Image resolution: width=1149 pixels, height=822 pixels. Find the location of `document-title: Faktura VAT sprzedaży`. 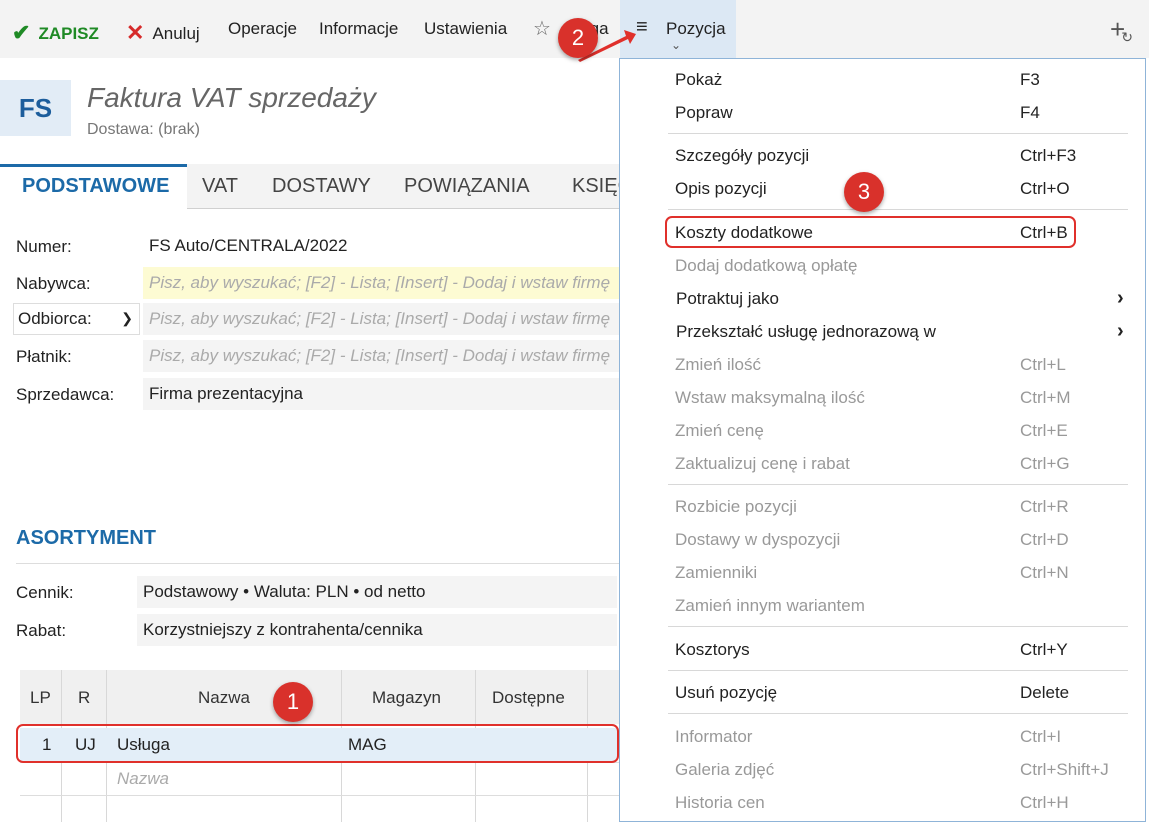

document-title: Faktura VAT sprzedaży is located at coordinates (231, 97).